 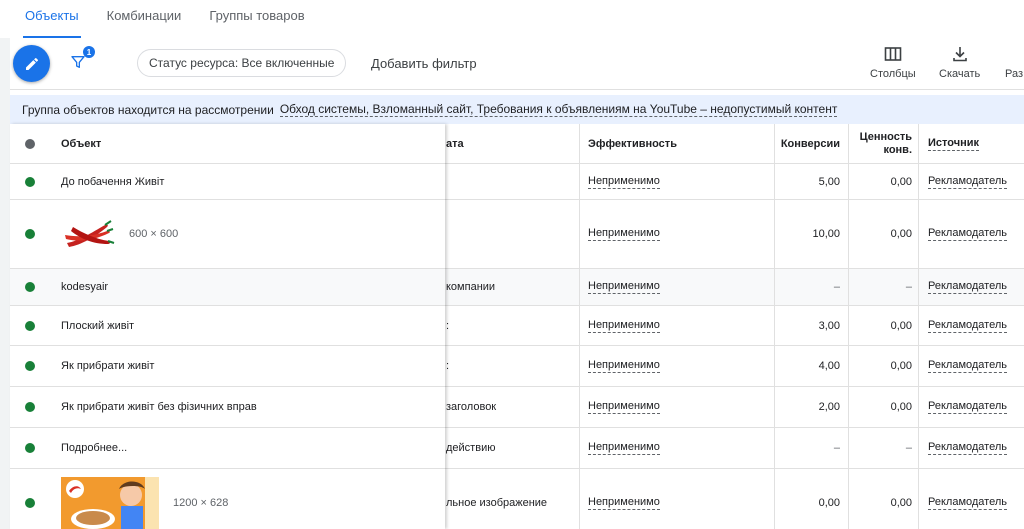 I want to click on add-filter-button: Добавить фильтр, so click(x=424, y=63).